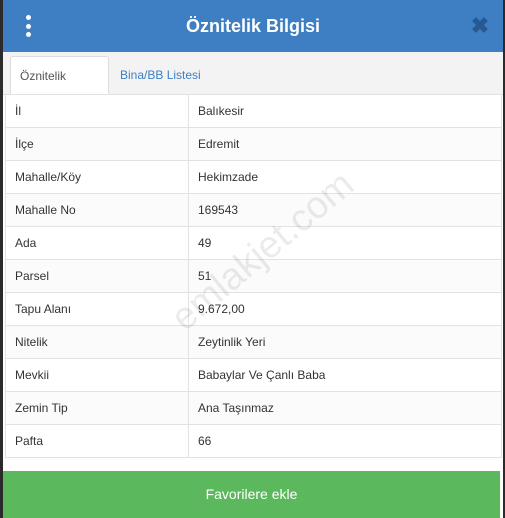  What do you see at coordinates (345, 210) in the screenshot?
I see `row-value: 169543` at bounding box center [345, 210].